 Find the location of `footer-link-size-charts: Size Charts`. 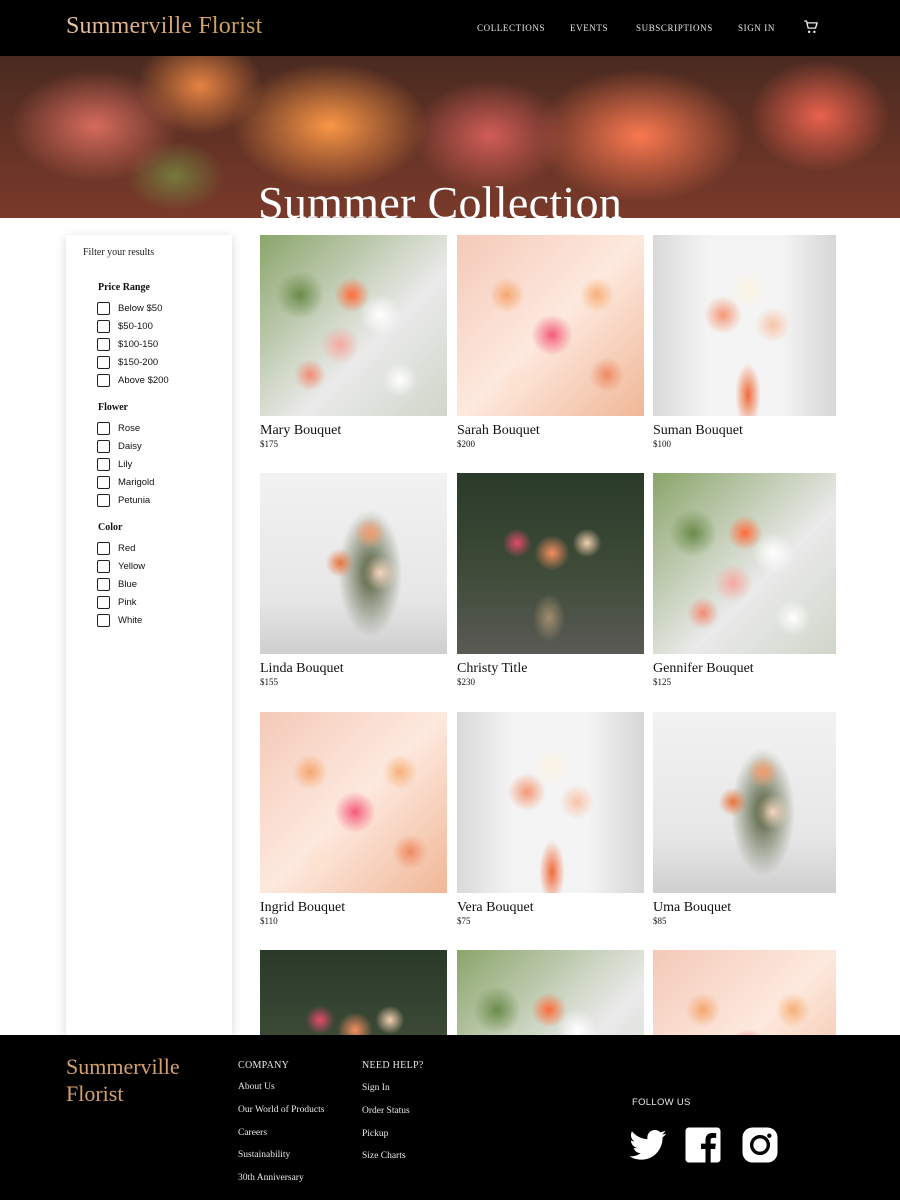

footer-link-size-charts: Size Charts is located at coordinates (384, 1156).